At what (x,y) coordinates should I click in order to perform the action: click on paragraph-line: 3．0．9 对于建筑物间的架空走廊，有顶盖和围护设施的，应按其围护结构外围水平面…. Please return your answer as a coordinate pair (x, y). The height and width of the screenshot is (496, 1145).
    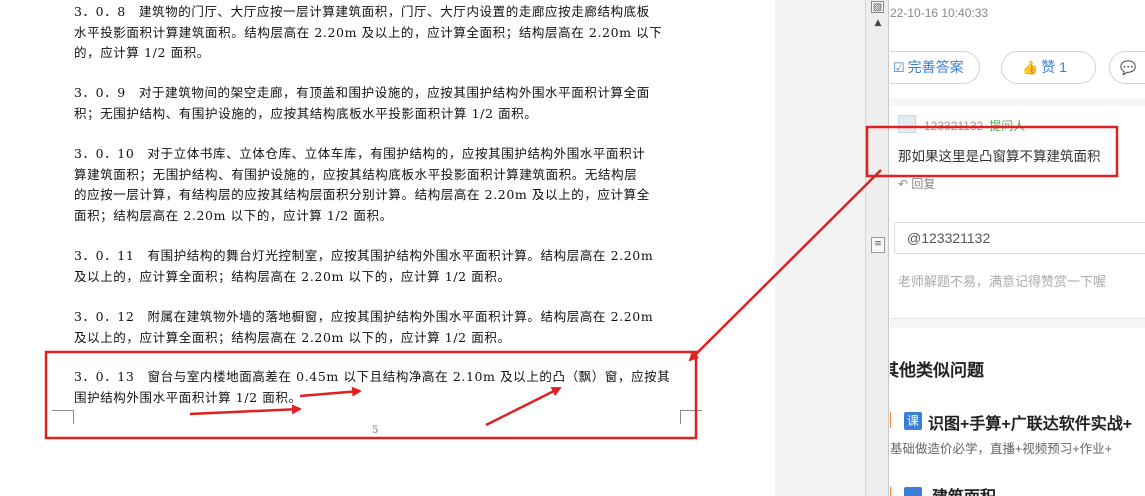
    Looking at the image, I should click on (362, 92).